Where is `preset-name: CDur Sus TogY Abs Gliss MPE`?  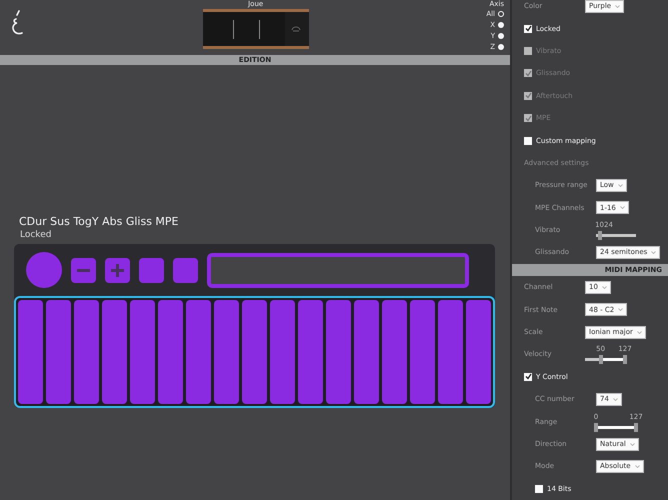 preset-name: CDur Sus TogY Abs Gliss MPE is located at coordinates (99, 221).